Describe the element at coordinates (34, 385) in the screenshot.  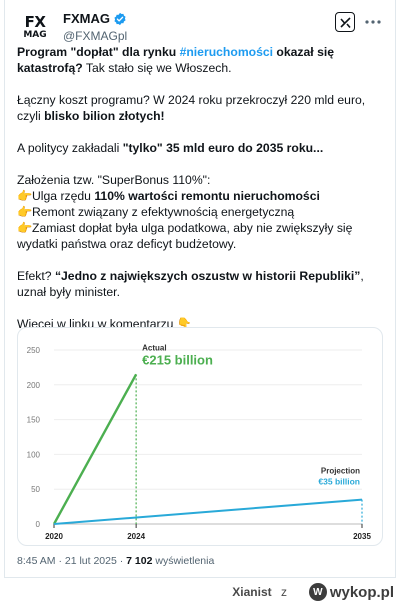
I see `y-tick-label: 200` at that location.